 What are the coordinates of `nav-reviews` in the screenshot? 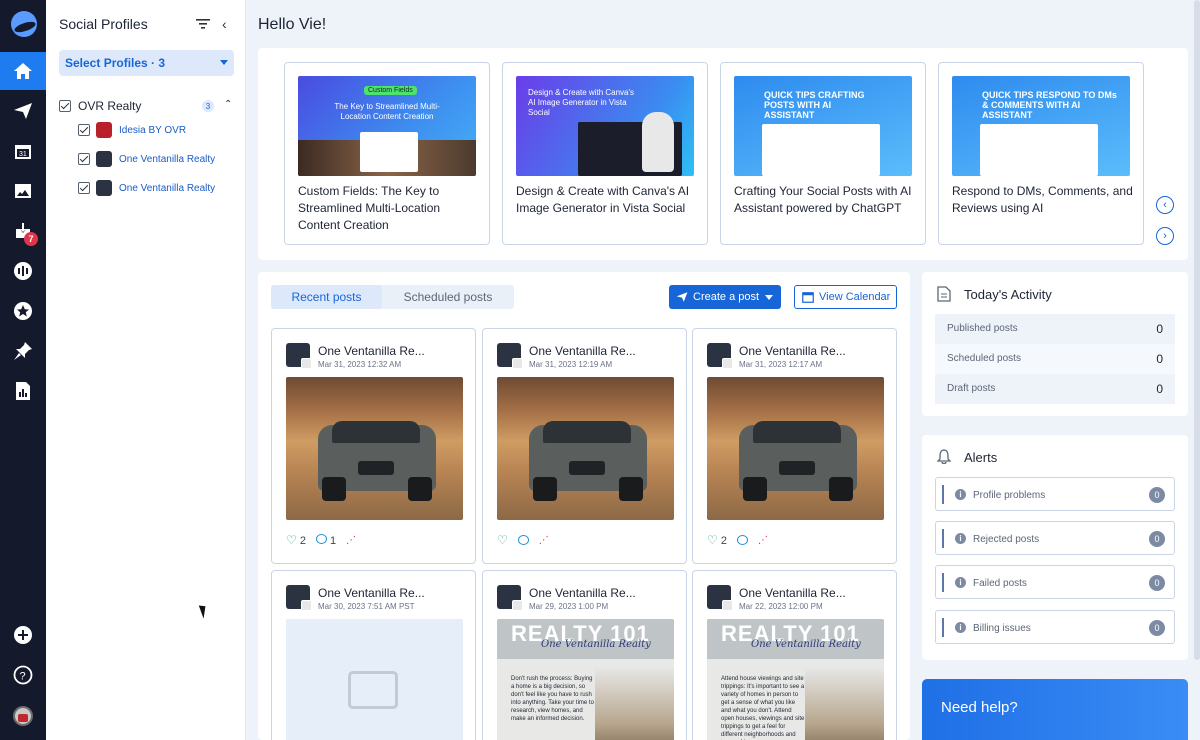 It's located at (23, 311).